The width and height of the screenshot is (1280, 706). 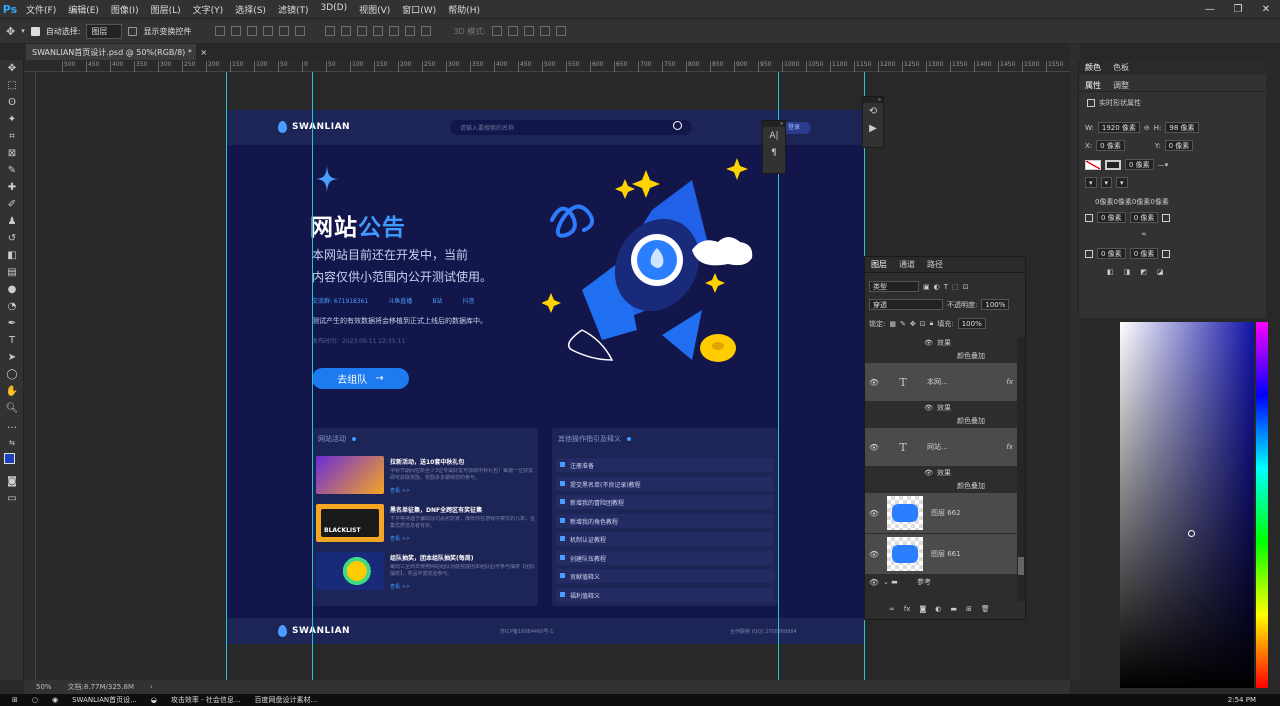 I want to click on hue-slider, so click(x=1262, y=505).